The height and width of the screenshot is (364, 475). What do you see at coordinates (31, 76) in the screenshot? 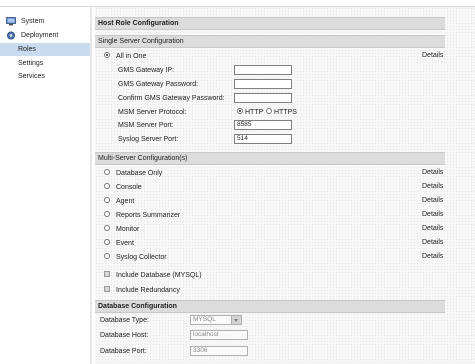
I see `sidebar-item-label: Services` at bounding box center [31, 76].